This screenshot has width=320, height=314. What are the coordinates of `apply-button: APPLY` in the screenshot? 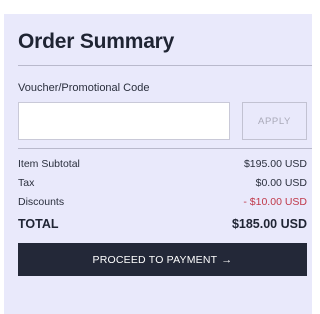 It's located at (274, 121).